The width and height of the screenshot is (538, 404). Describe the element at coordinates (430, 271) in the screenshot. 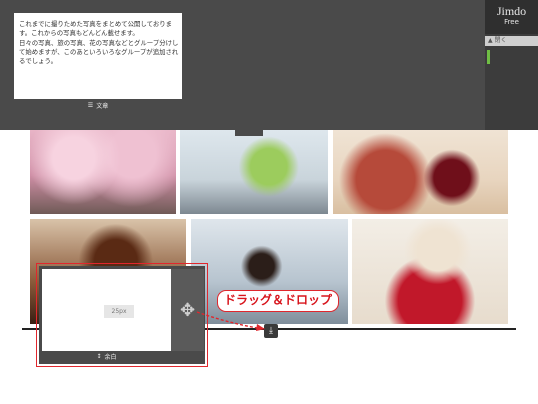

I see `gallery-photo-kittens` at that location.